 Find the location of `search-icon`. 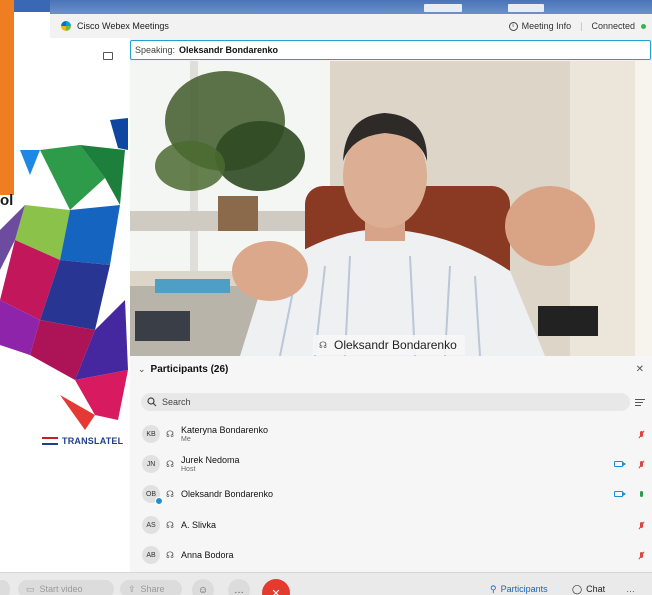

search-icon is located at coordinates (152, 402).